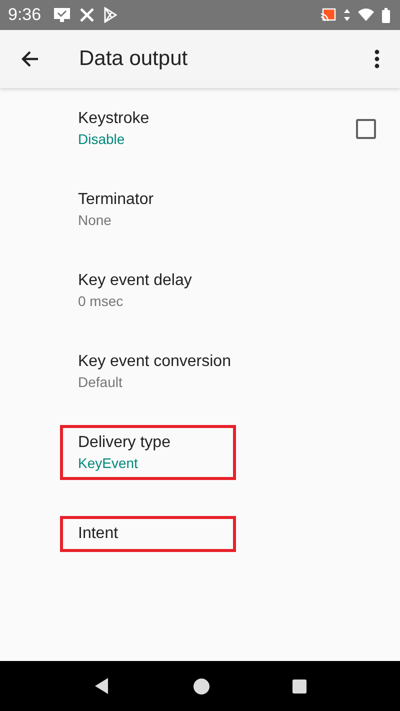 Image resolution: width=400 pixels, height=711 pixels. What do you see at coordinates (154, 362) in the screenshot?
I see `preference-title: Key event conversion` at bounding box center [154, 362].